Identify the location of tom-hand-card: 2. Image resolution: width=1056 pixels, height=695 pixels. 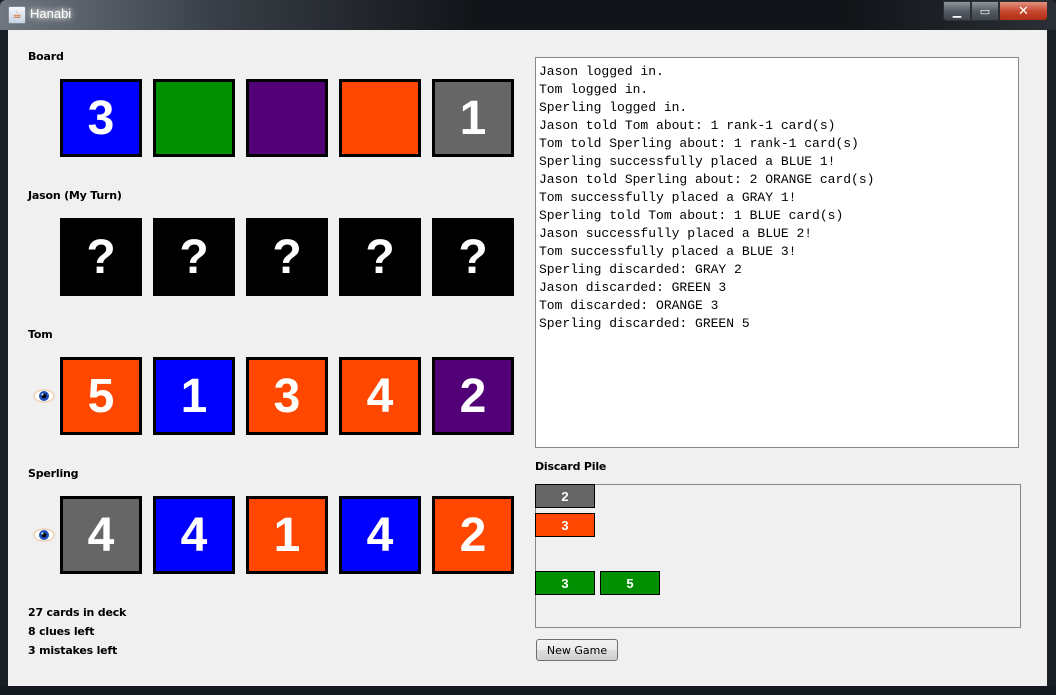
(473, 396).